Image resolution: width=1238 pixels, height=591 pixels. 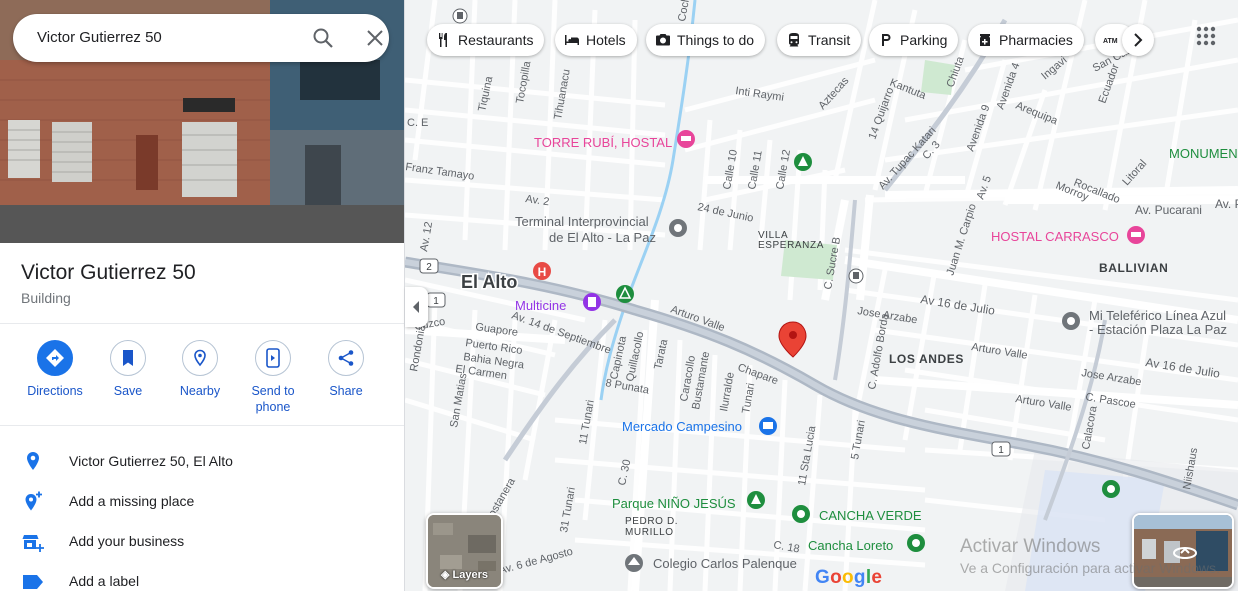 What do you see at coordinates (1030, 546) in the screenshot?
I see `windows-activation-title: Activar Windows` at bounding box center [1030, 546].